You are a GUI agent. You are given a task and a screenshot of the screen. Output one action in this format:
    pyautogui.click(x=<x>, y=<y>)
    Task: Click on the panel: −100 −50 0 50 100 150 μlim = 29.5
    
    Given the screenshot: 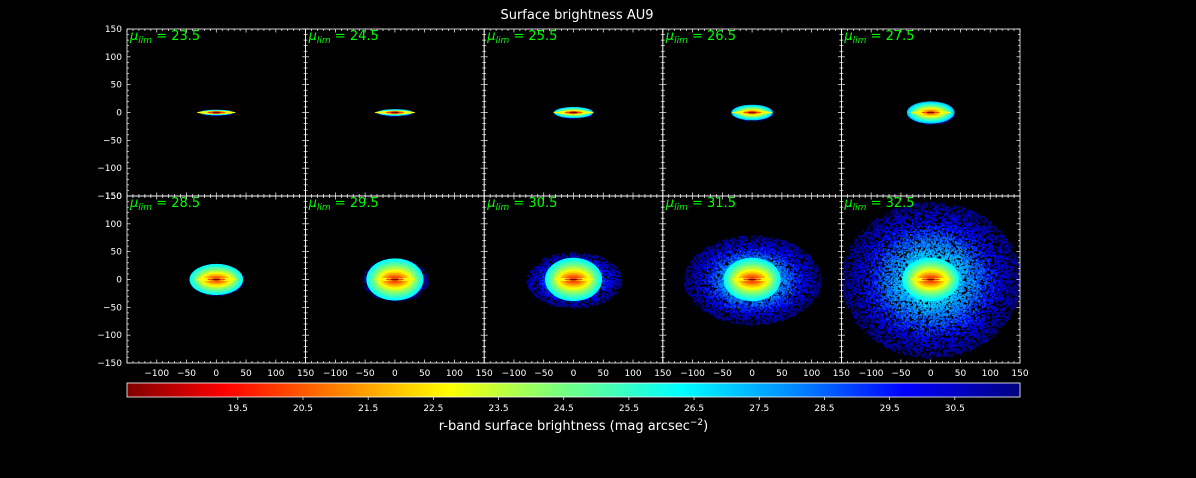 What is the action you would take?
    pyautogui.click(x=399, y=287)
    